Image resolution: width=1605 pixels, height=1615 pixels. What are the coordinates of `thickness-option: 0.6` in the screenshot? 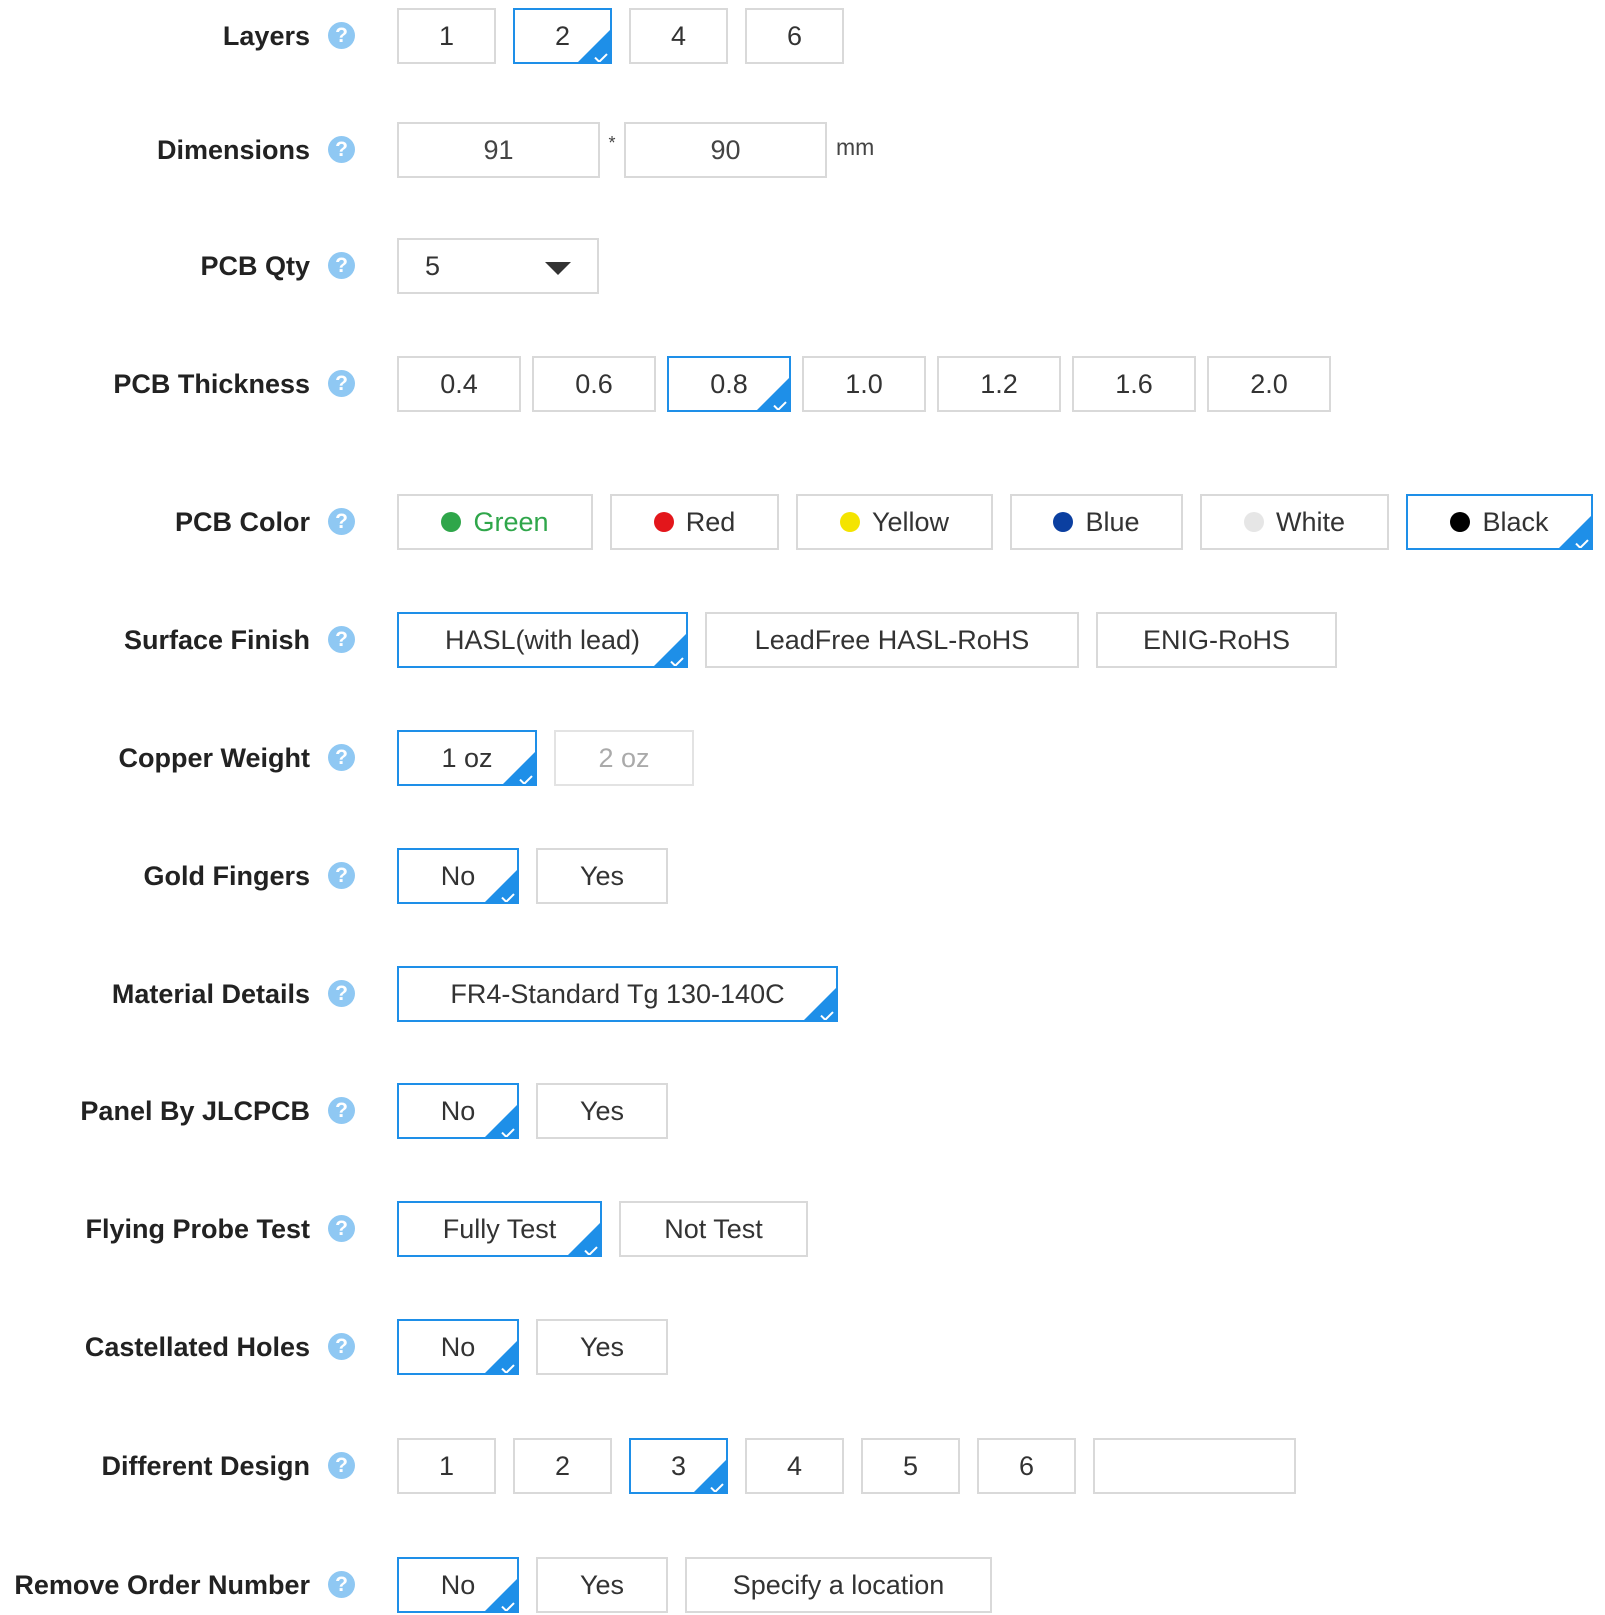 It's located at (594, 384).